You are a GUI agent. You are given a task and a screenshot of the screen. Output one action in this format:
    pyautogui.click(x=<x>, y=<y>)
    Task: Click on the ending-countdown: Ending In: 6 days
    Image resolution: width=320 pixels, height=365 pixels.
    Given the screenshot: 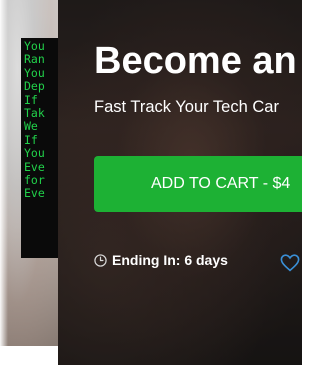 What is the action you would take?
    pyautogui.click(x=161, y=260)
    